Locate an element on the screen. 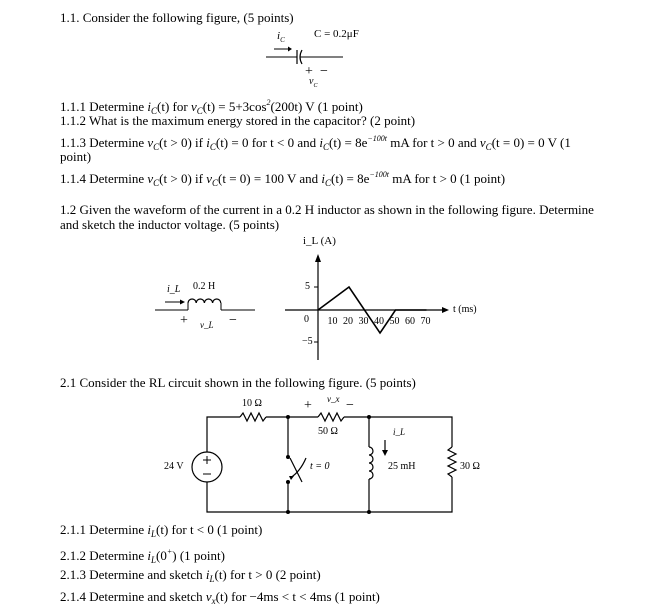  inductor-label: 25 mH is located at coordinates (402, 466).